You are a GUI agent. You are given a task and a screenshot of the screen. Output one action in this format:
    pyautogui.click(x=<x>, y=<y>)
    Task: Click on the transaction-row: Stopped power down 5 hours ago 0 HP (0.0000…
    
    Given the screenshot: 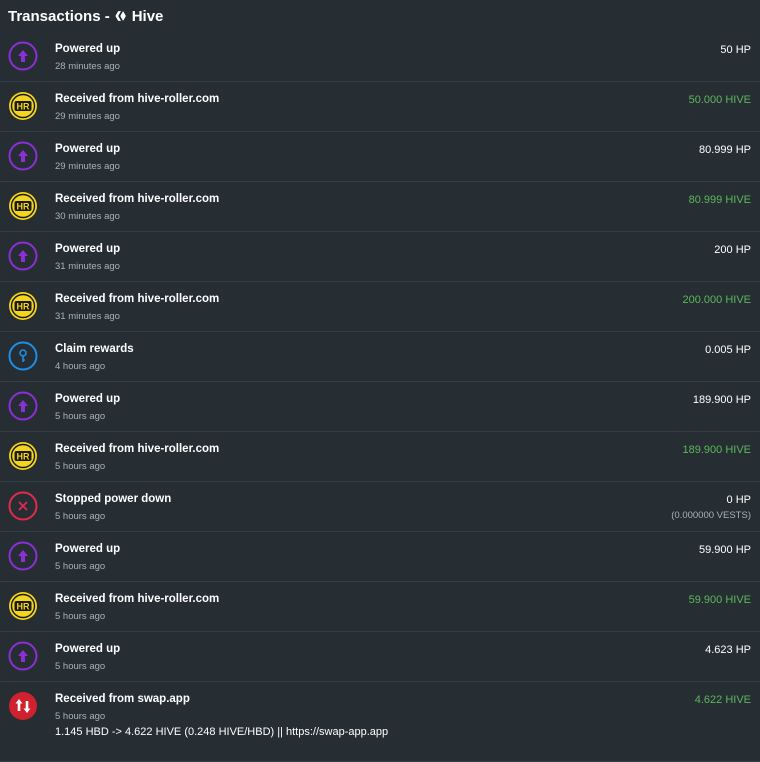 What is the action you would take?
    pyautogui.click(x=380, y=507)
    